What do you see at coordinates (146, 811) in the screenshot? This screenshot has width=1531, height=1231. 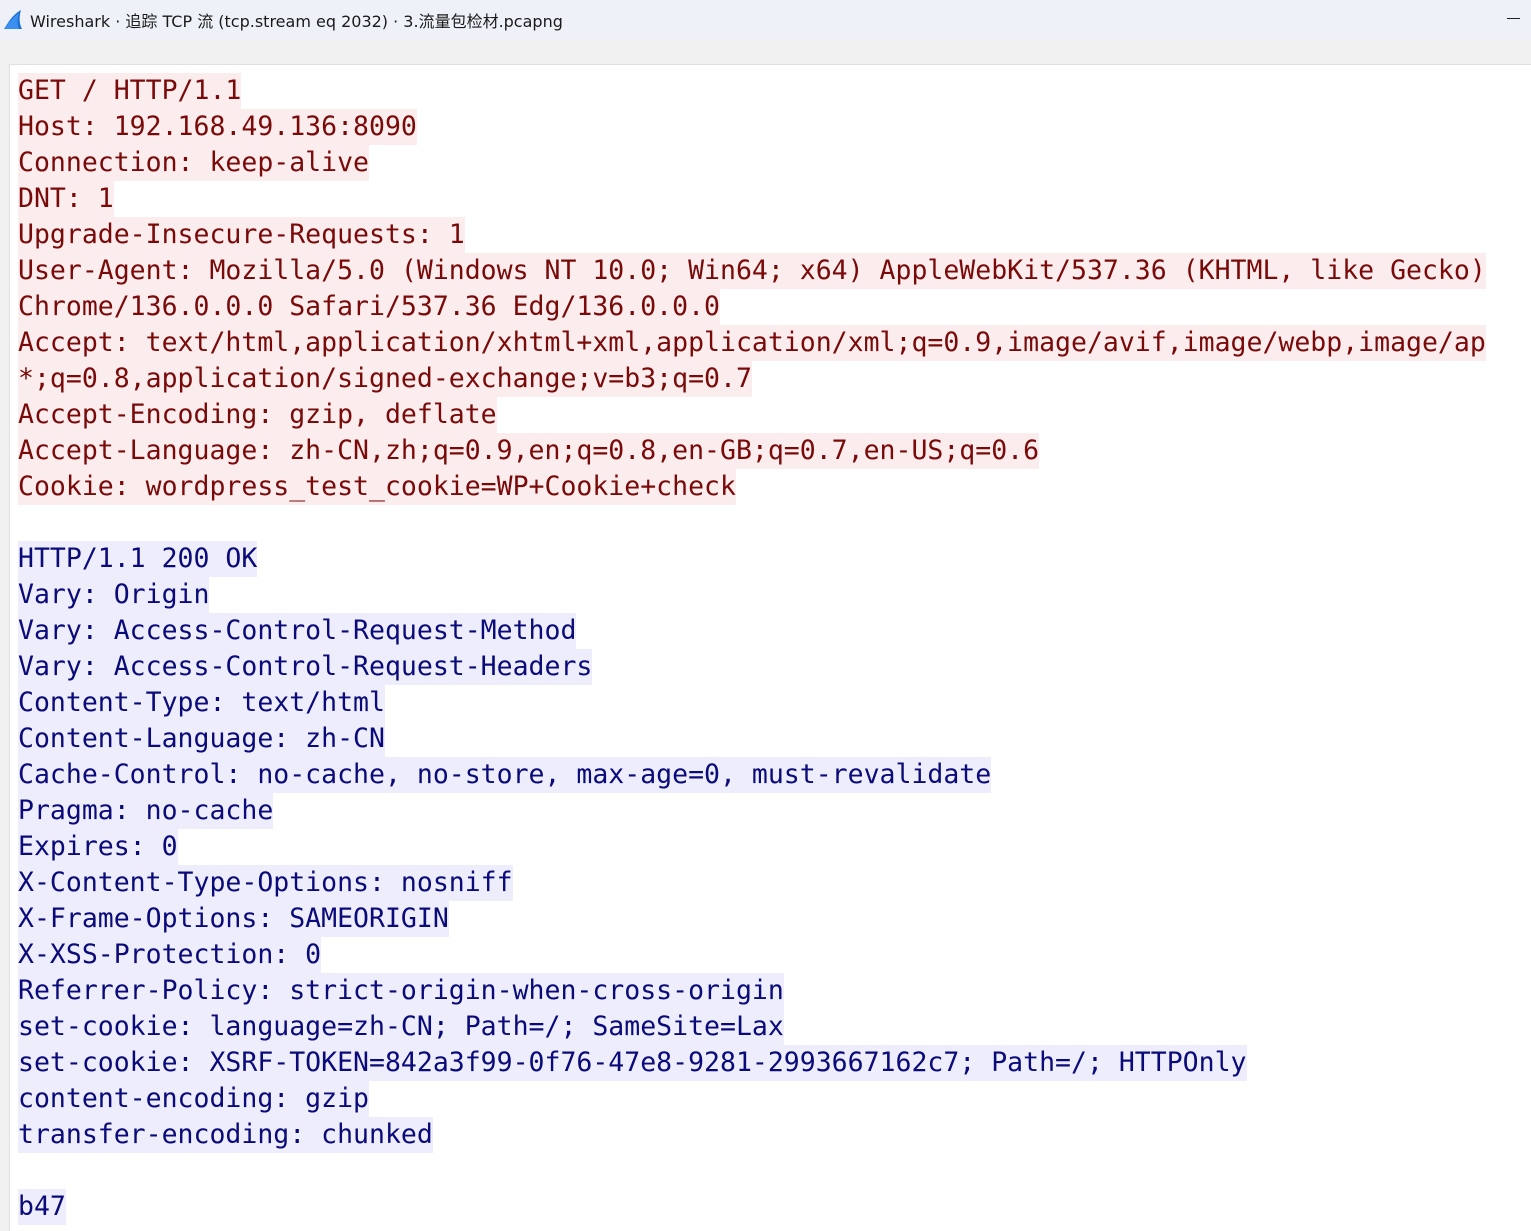 I see `response-line: Pragma: no-cache` at bounding box center [146, 811].